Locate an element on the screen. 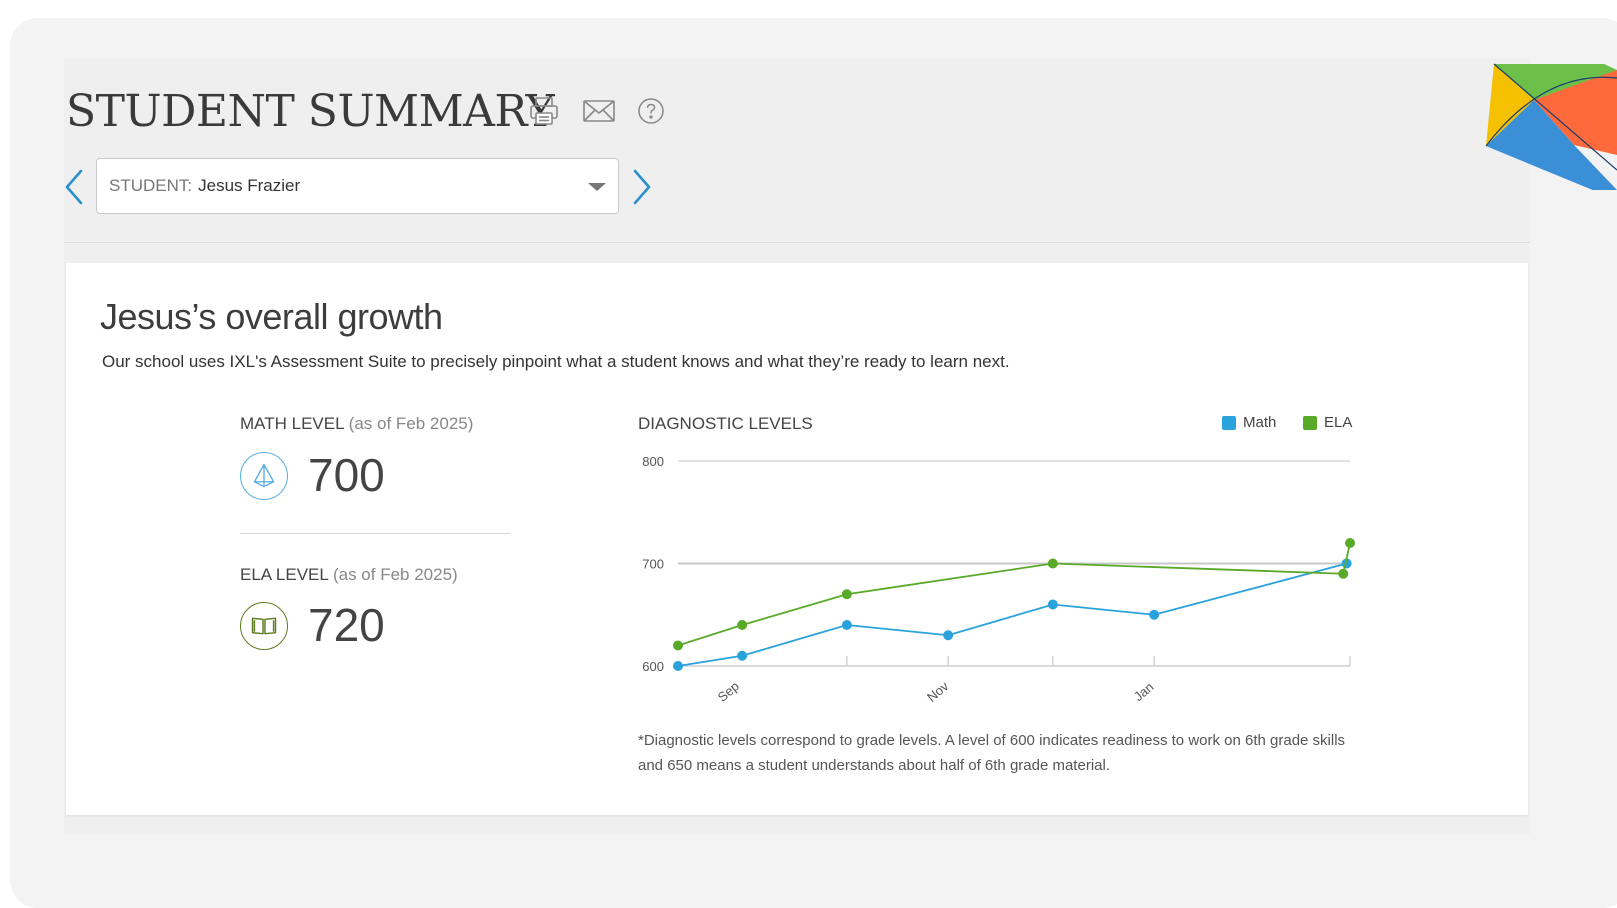  math-level-title: MATH LEVEL is located at coordinates (292, 423).